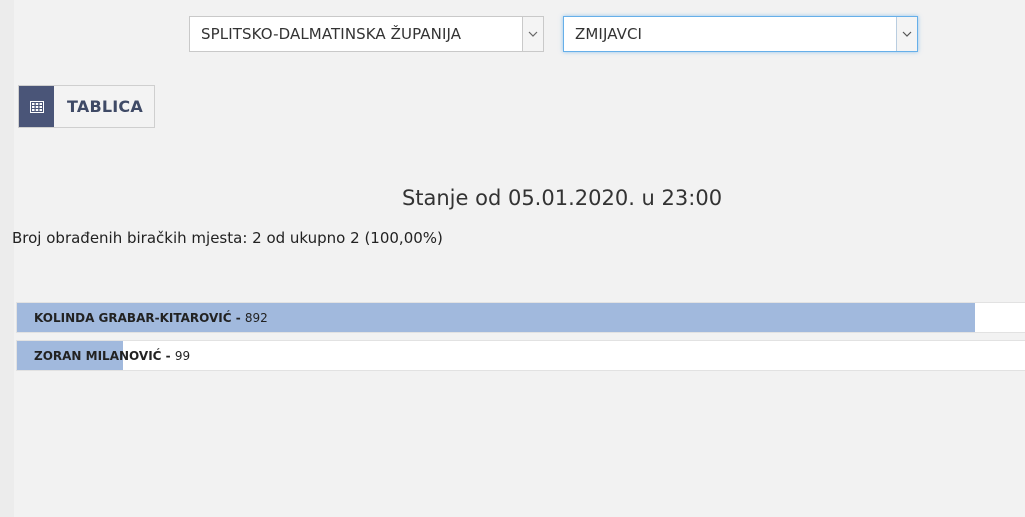  I want to click on left-margin-strip, so click(7, 258).